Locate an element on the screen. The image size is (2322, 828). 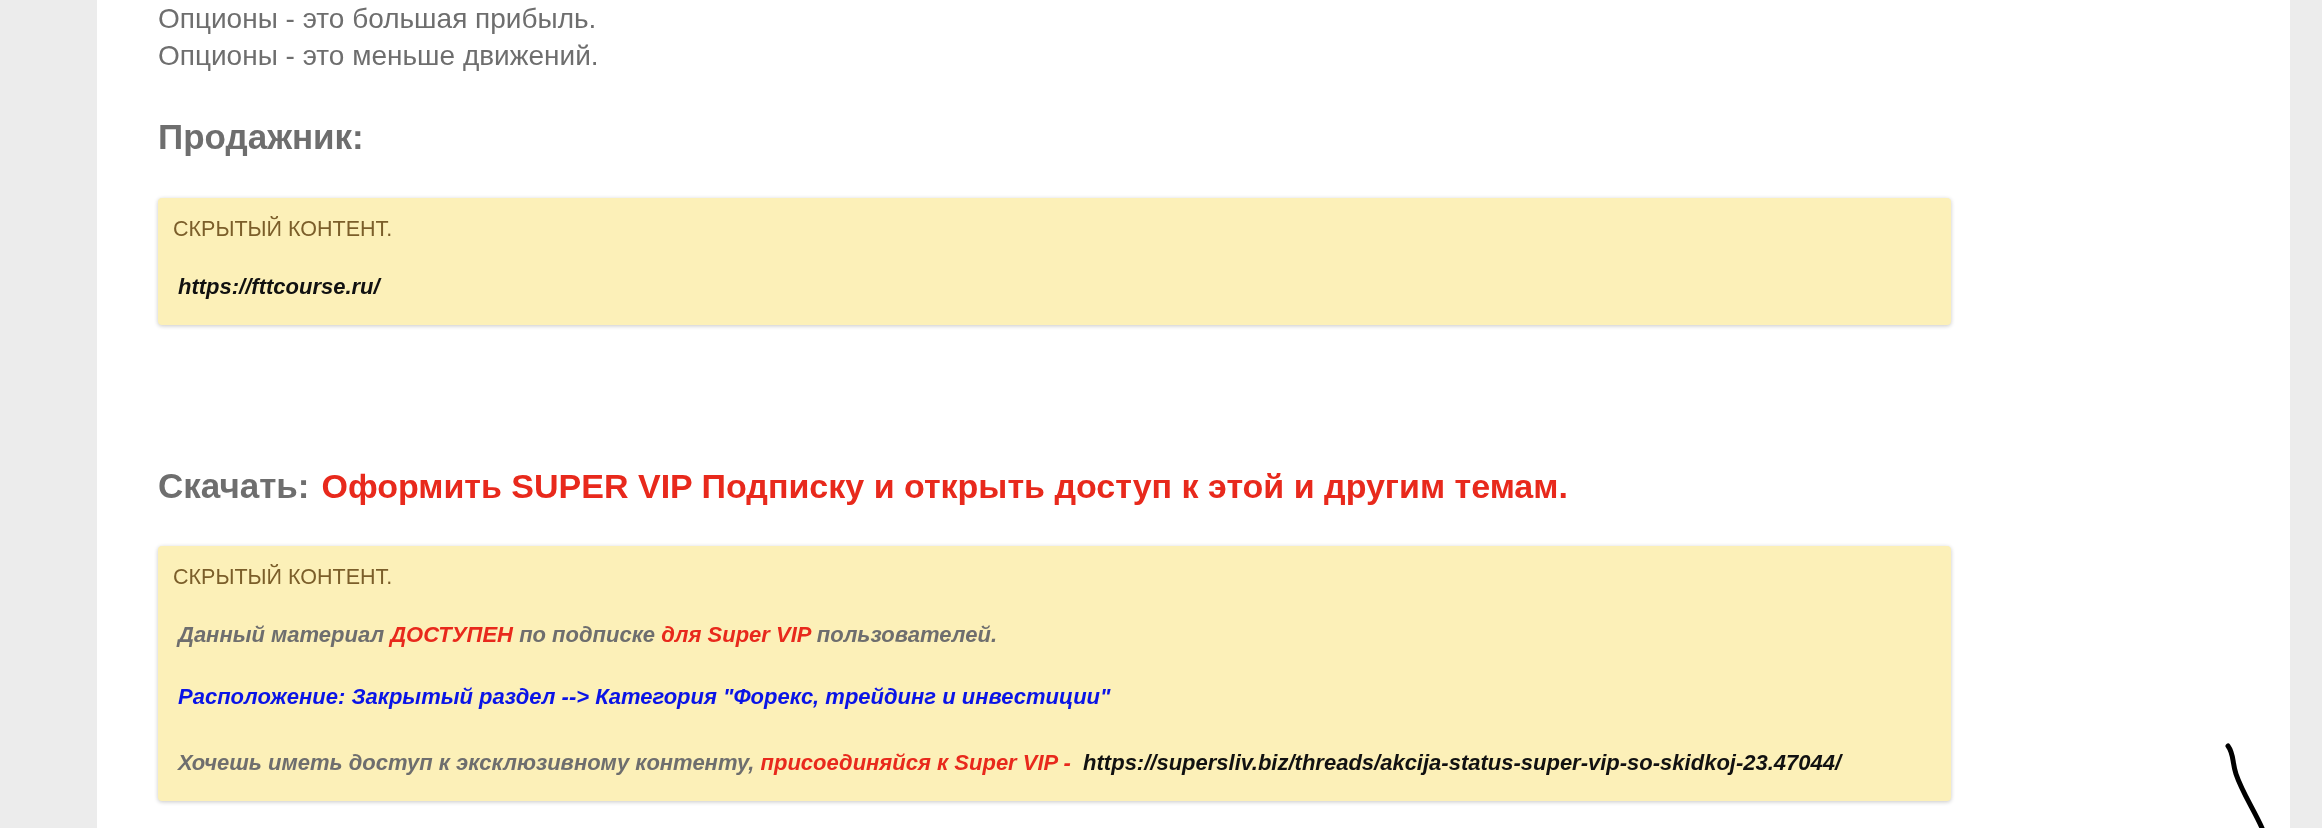
subscribe-link: Оформить SUPER VIP Подписку и открыть доступ к этой и другим темам. is located at coordinates (944, 486).